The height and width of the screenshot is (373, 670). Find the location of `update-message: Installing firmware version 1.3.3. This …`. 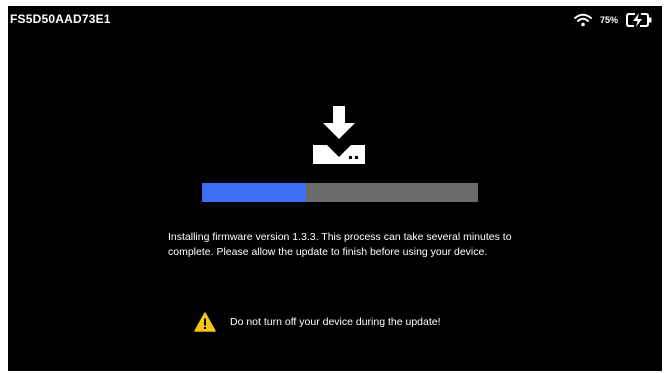

update-message: Installing firmware version 1.3.3. This … is located at coordinates (340, 244).